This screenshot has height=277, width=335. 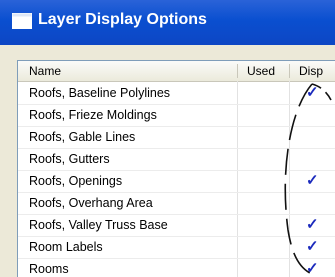 What do you see at coordinates (308, 179) in the screenshot?
I see `highlight-ellipse` at bounding box center [308, 179].